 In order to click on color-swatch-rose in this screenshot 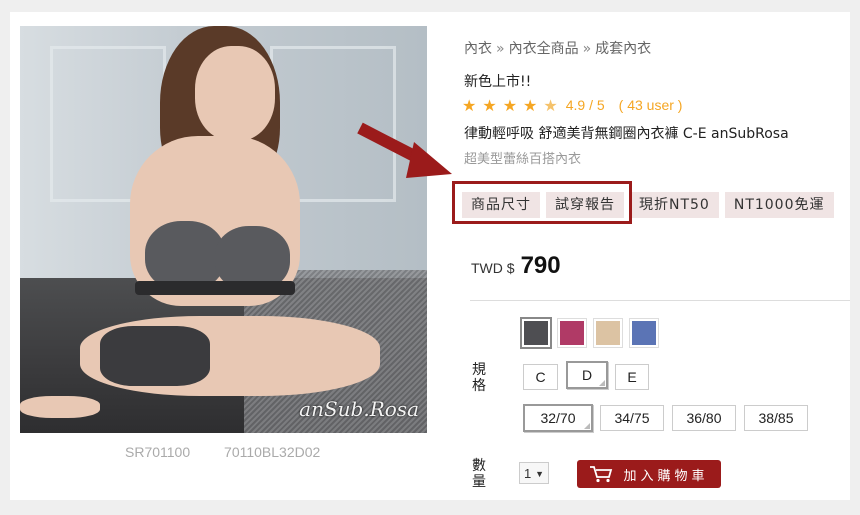, I will do `click(572, 333)`.